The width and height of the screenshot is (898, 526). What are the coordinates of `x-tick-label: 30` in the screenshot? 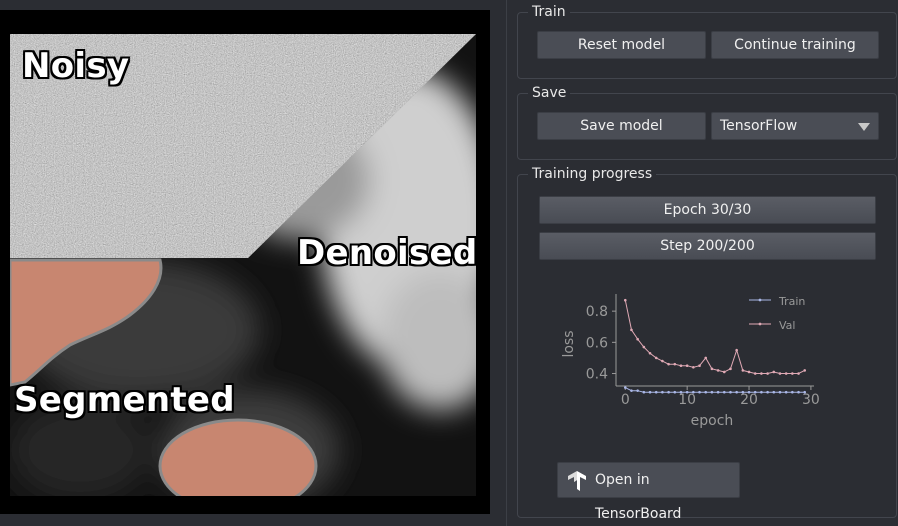 It's located at (811, 400).